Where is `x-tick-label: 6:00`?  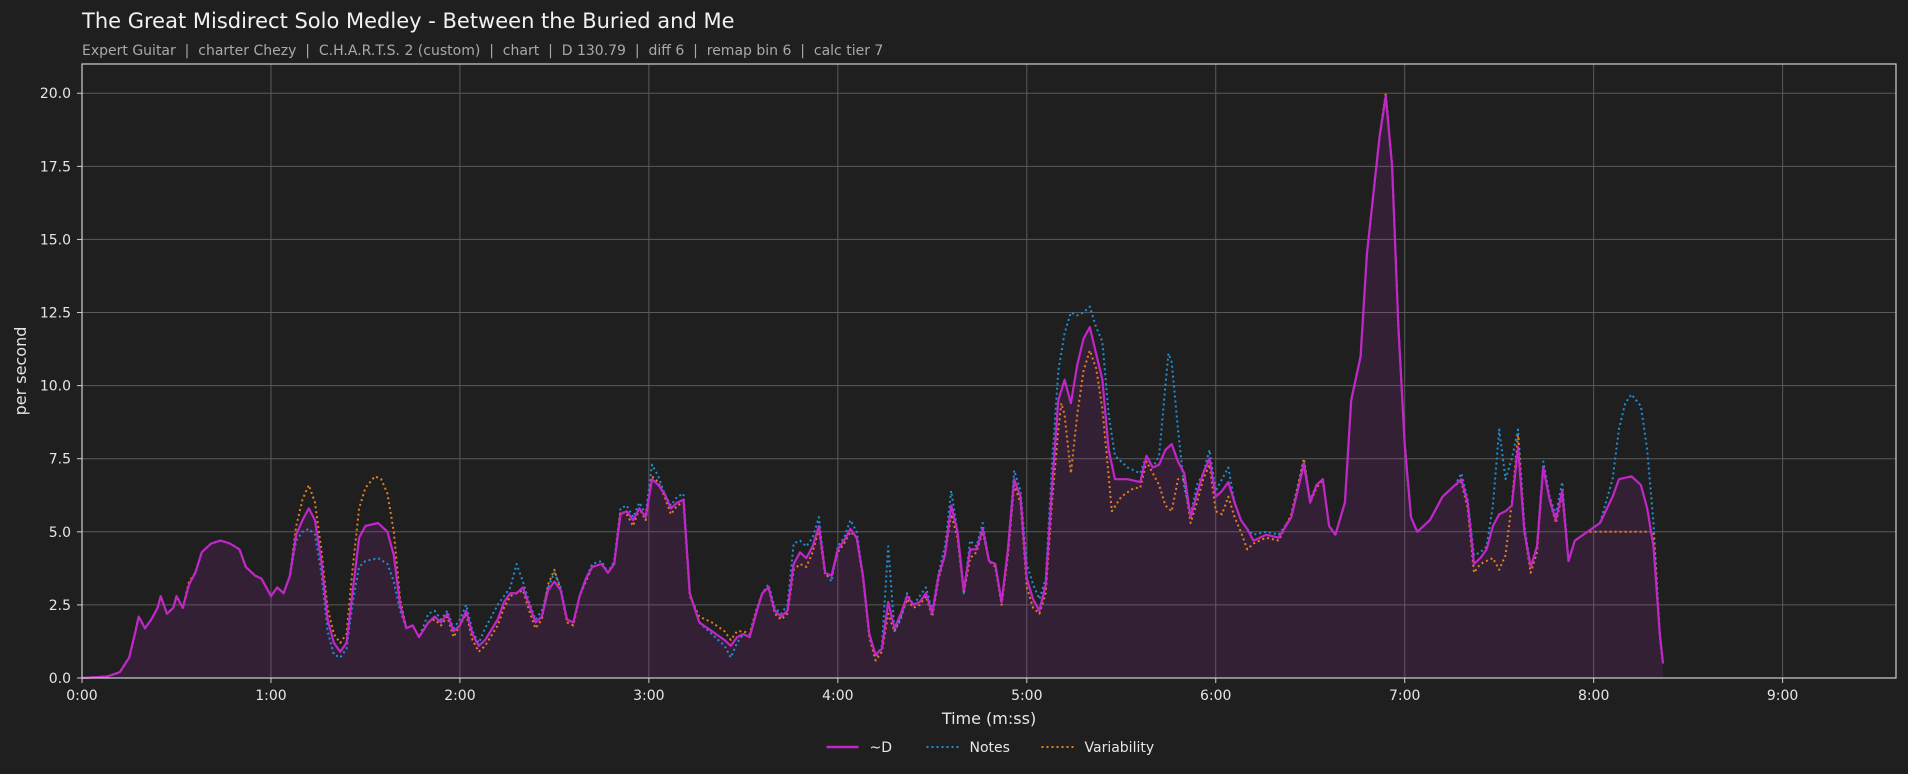
x-tick-label: 6:00 is located at coordinates (1215, 696).